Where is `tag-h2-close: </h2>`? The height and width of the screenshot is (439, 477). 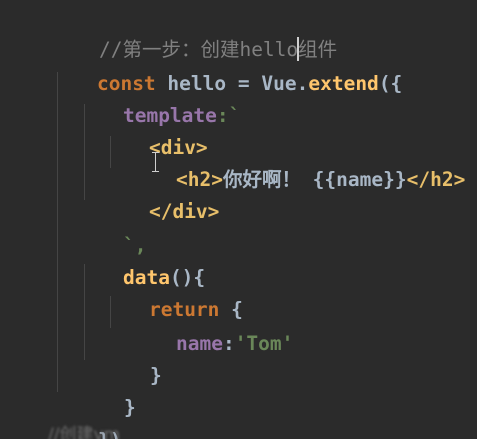 tag-h2-close: </h2> is located at coordinates (436, 179).